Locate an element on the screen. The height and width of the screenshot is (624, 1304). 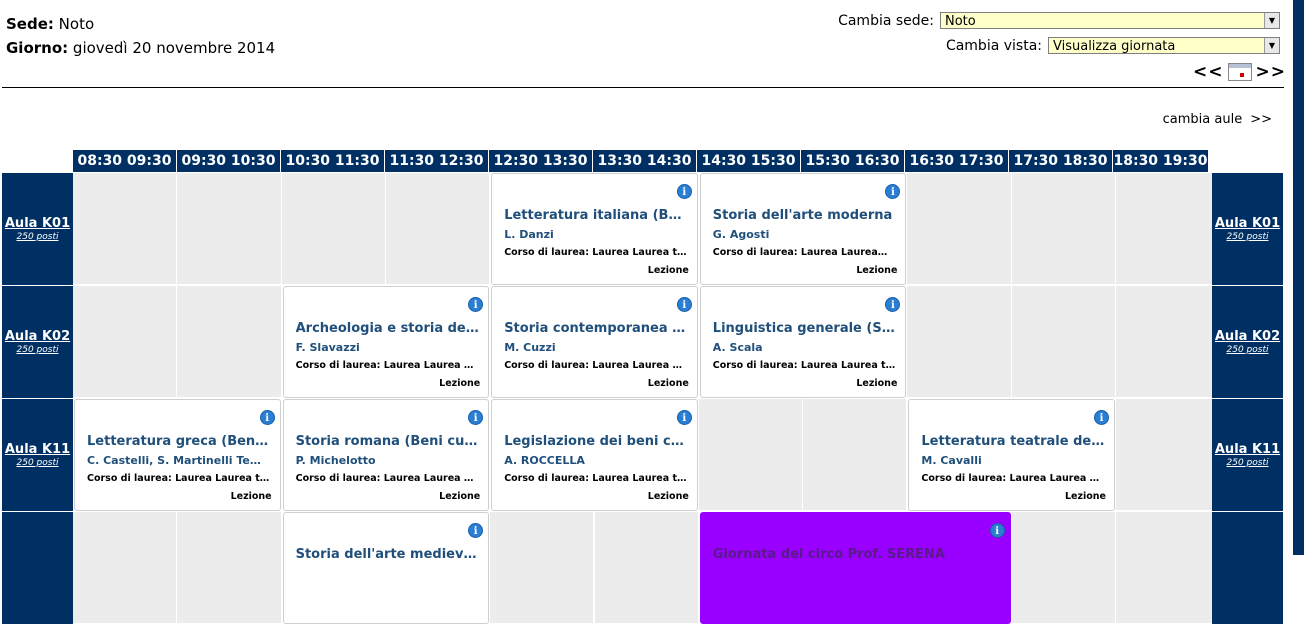
cambia-aule-link: cambia aule >> is located at coordinates (1217, 119).